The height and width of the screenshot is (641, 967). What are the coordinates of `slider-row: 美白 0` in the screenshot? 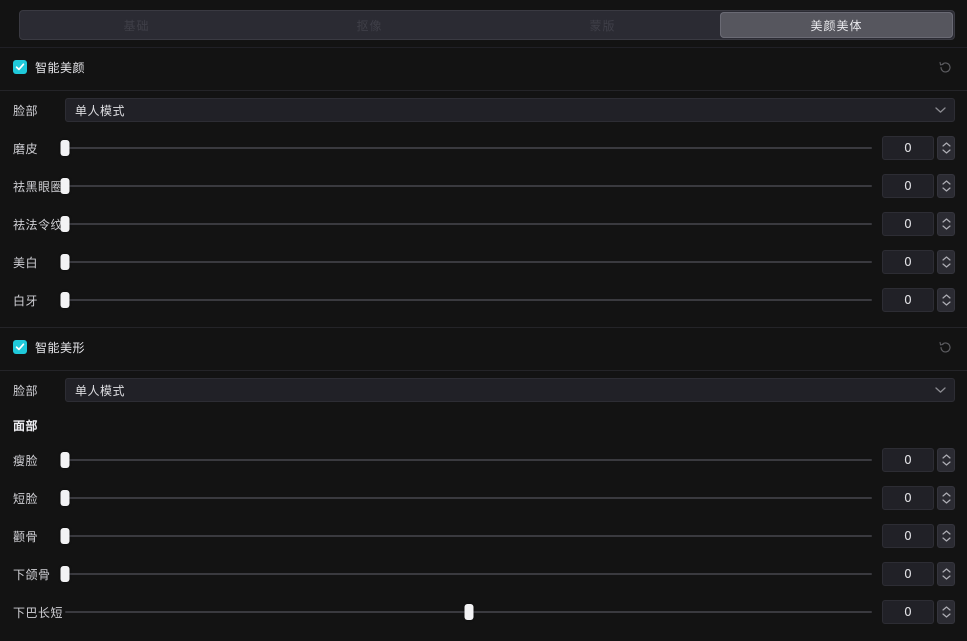 It's located at (483, 262).